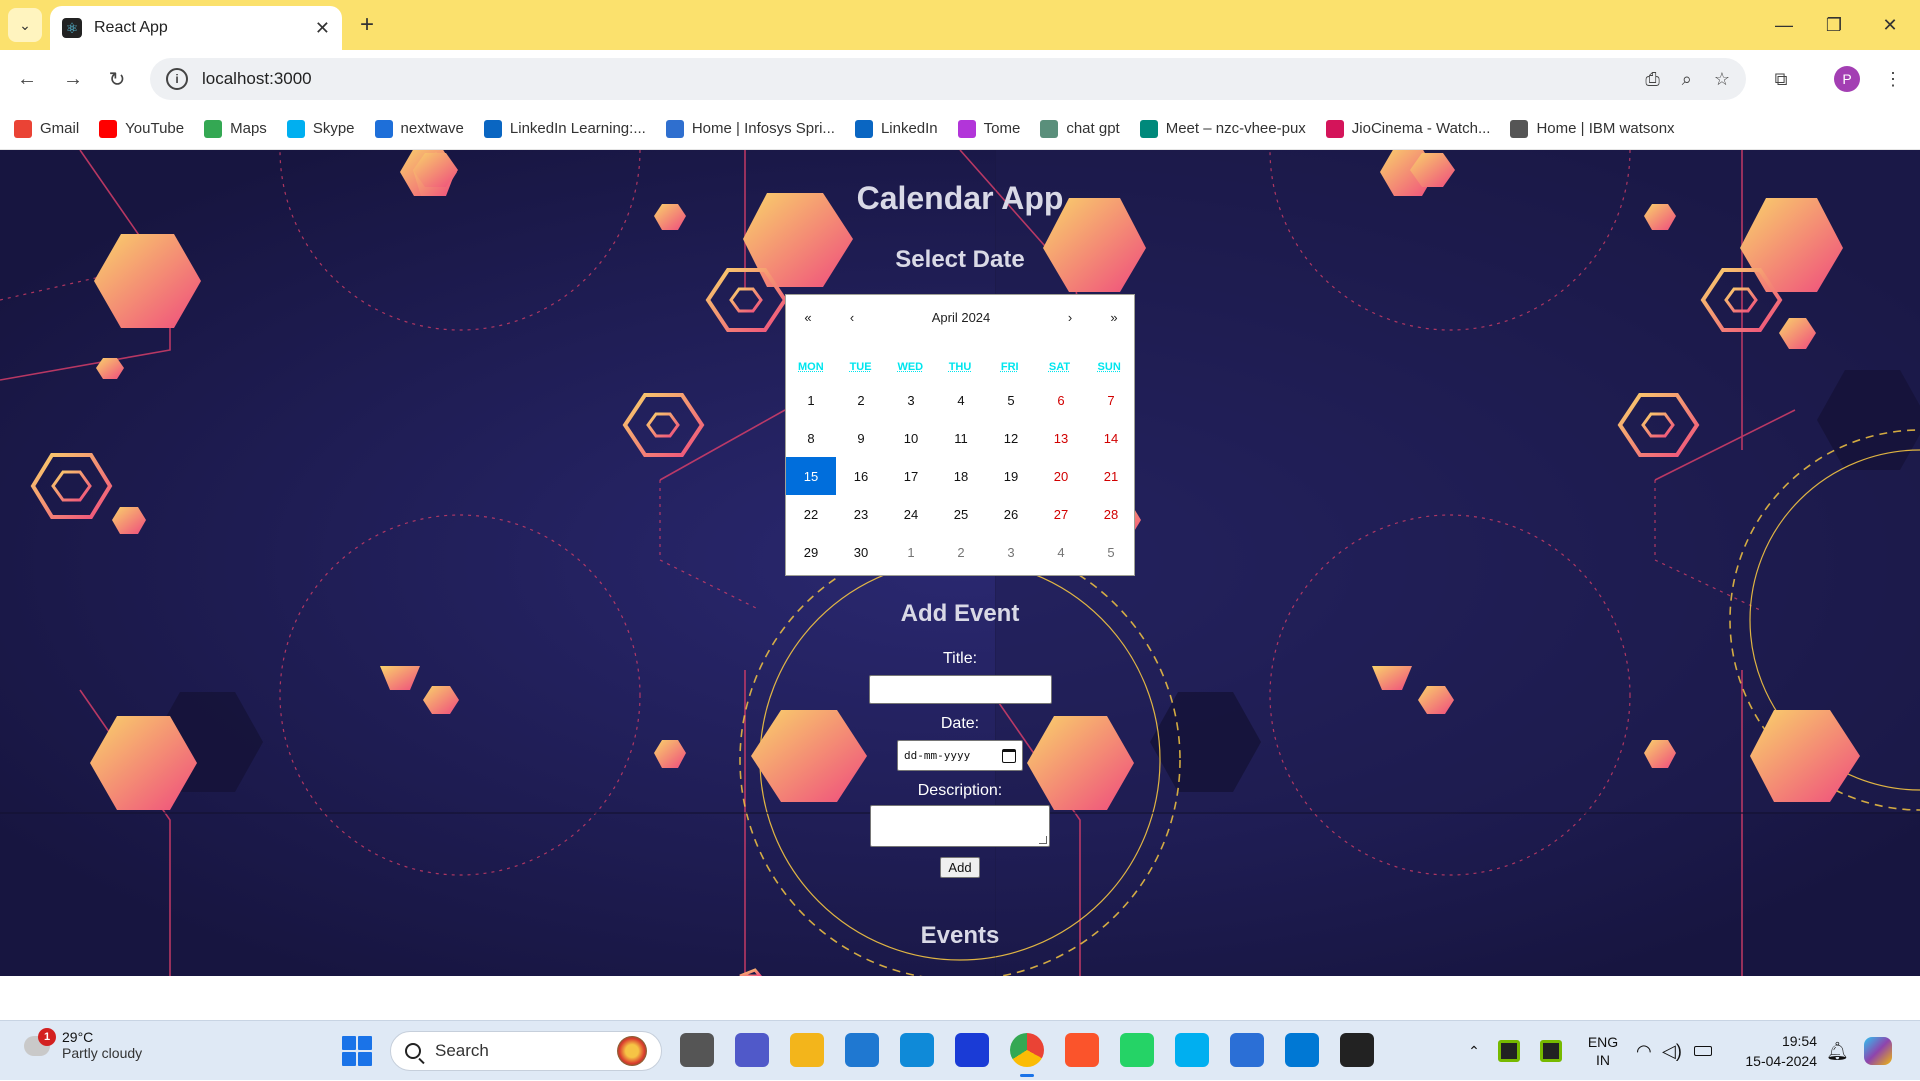 This screenshot has width=1920, height=1081. What do you see at coordinates (1834, 25) in the screenshot?
I see `restore-button: ❐` at bounding box center [1834, 25].